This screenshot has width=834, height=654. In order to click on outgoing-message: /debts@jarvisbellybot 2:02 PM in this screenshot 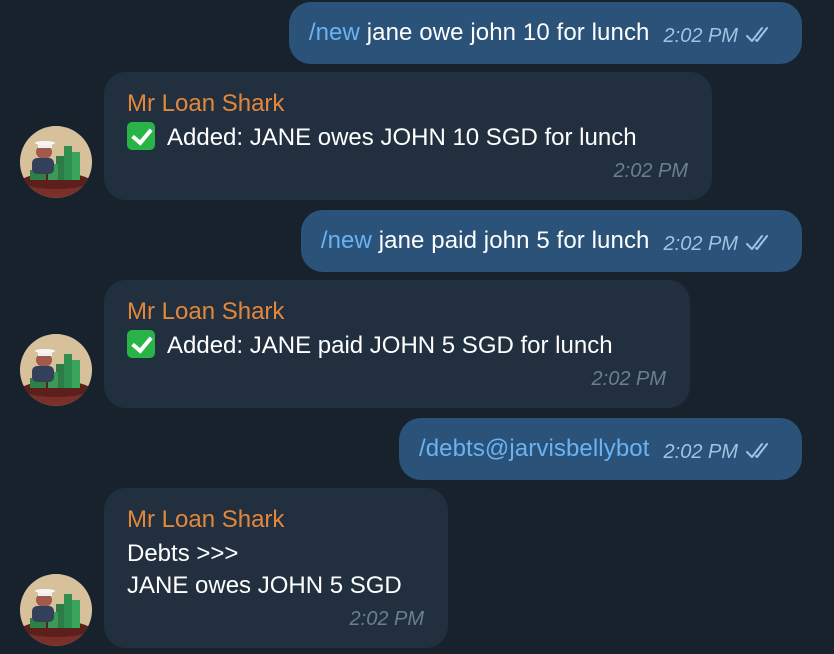, I will do `click(606, 449)`.